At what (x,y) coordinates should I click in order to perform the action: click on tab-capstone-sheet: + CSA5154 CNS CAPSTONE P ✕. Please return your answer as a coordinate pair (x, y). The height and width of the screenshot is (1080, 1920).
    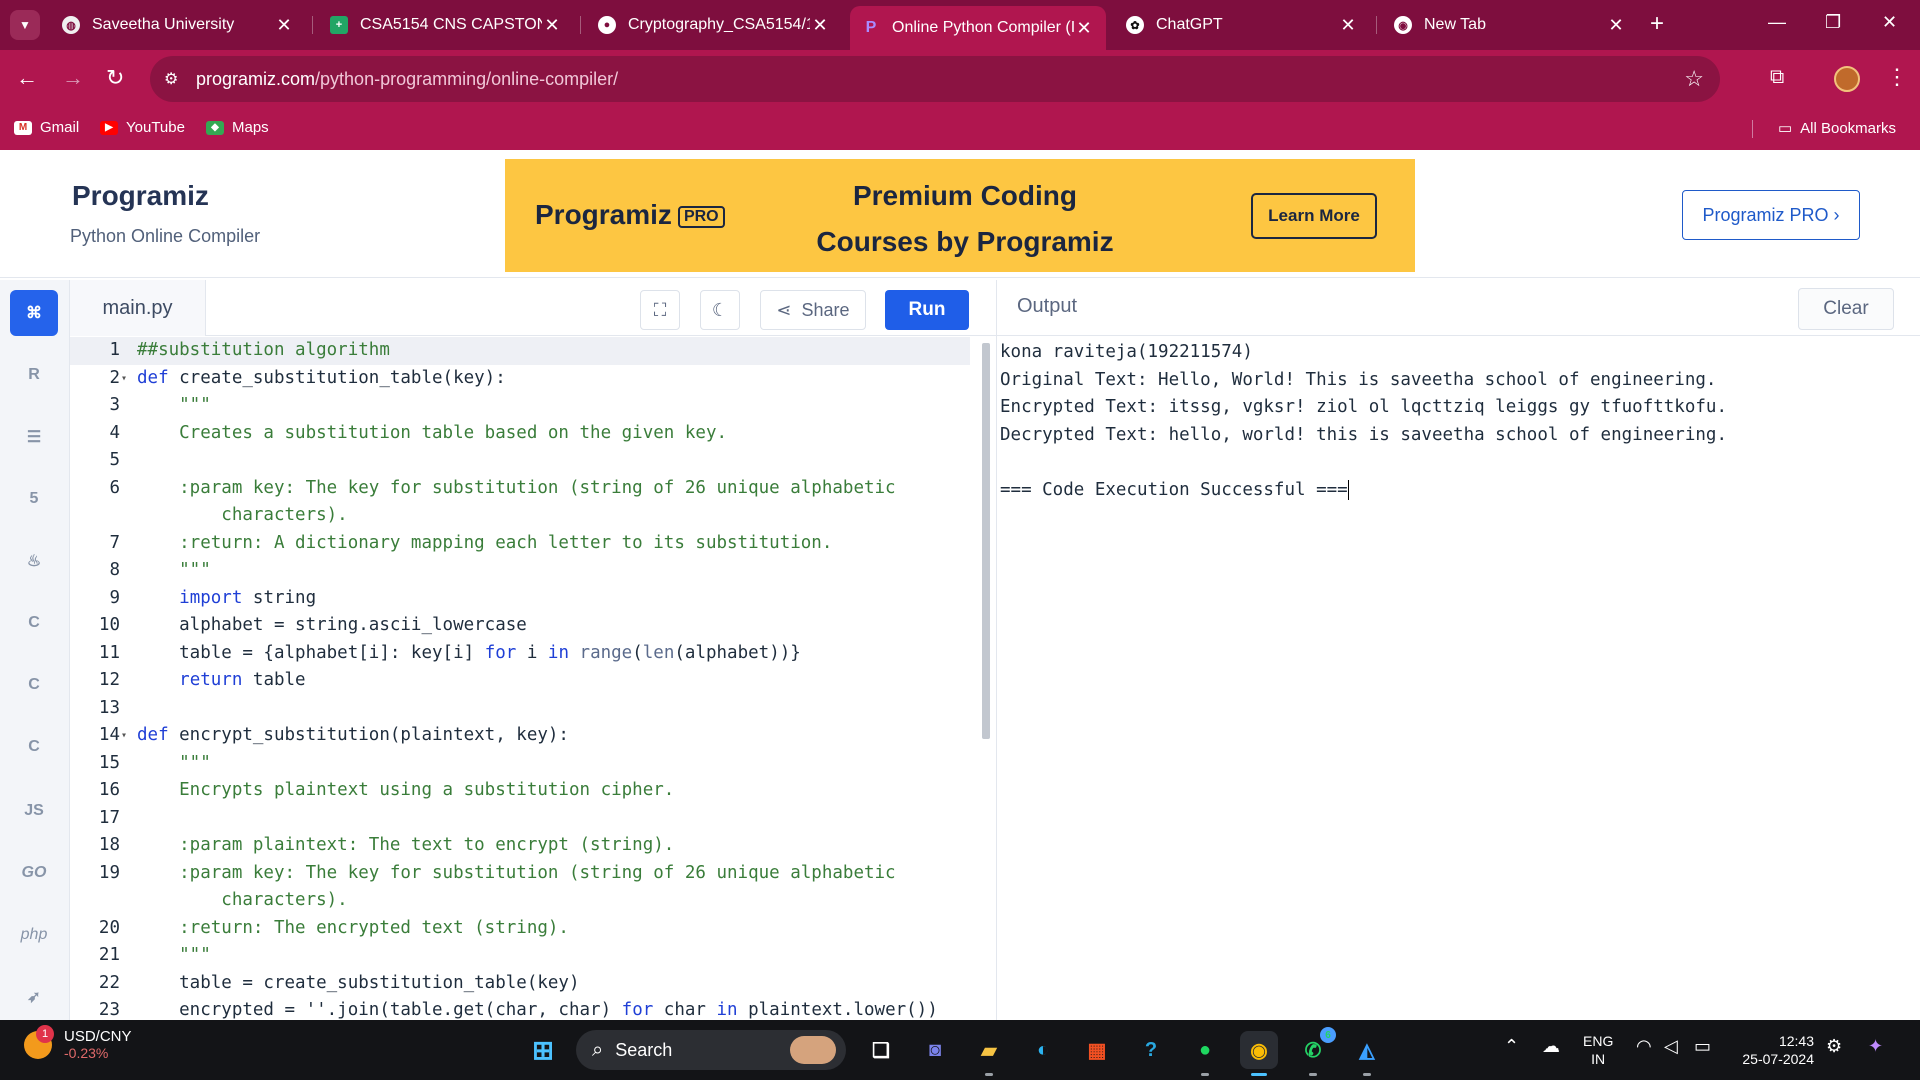
    Looking at the image, I should click on (446, 25).